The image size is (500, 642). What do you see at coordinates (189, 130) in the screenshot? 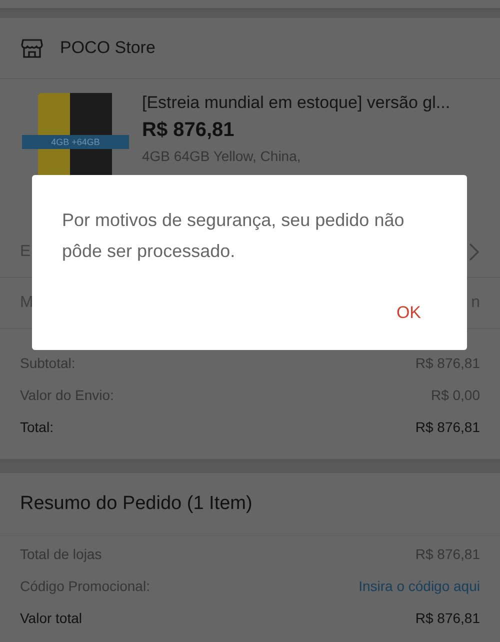
I see `product-price: R$ 876,81` at bounding box center [189, 130].